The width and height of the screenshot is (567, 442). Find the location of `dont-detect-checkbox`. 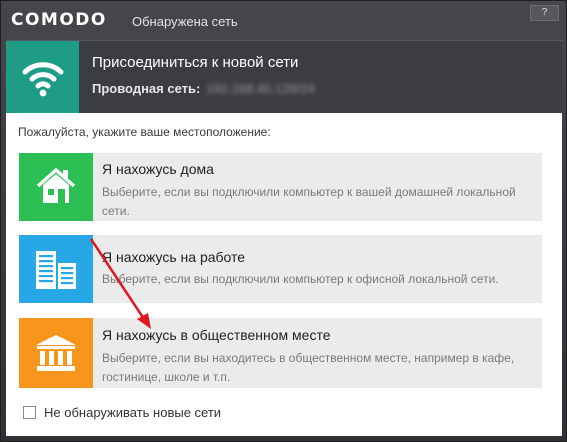

dont-detect-checkbox is located at coordinates (29, 412).